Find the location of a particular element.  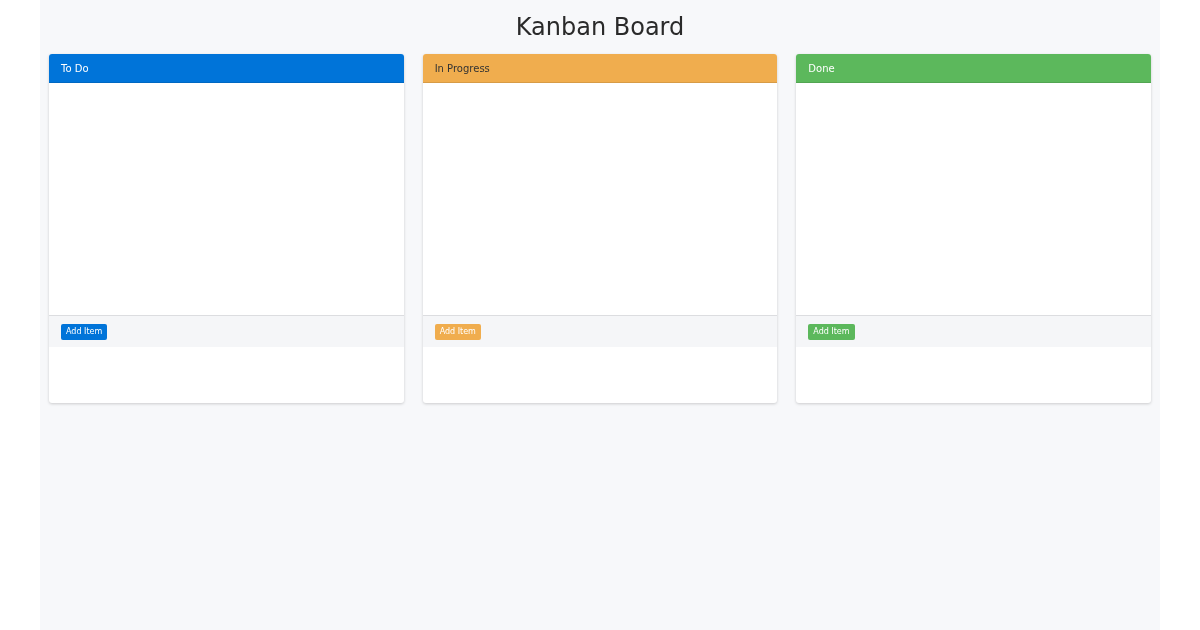

column-header: To Do is located at coordinates (226, 68).